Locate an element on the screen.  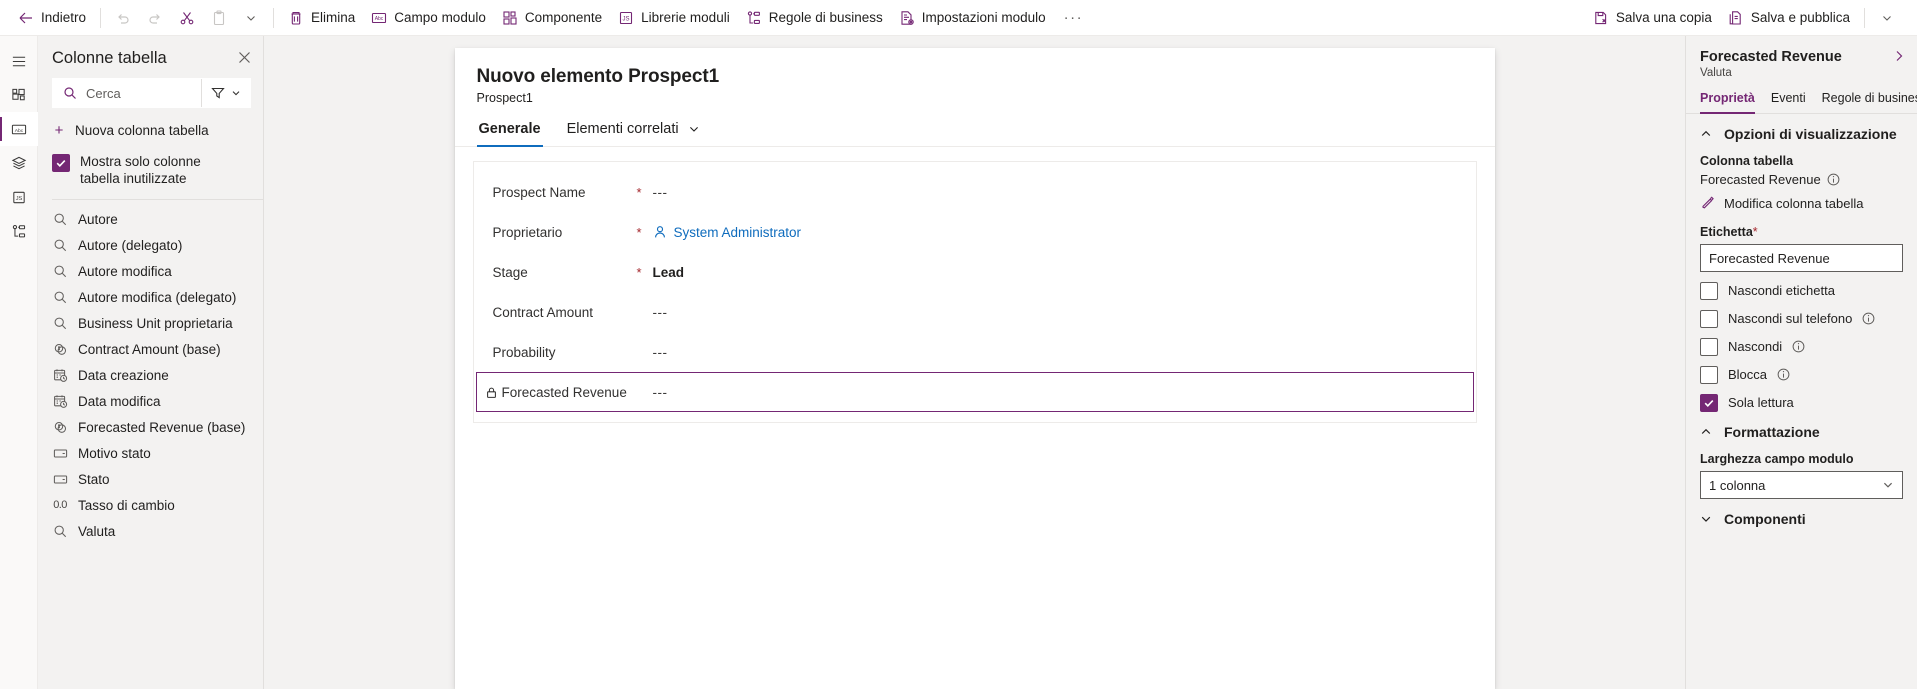
table-column-item: Autore is located at coordinates (150, 219).